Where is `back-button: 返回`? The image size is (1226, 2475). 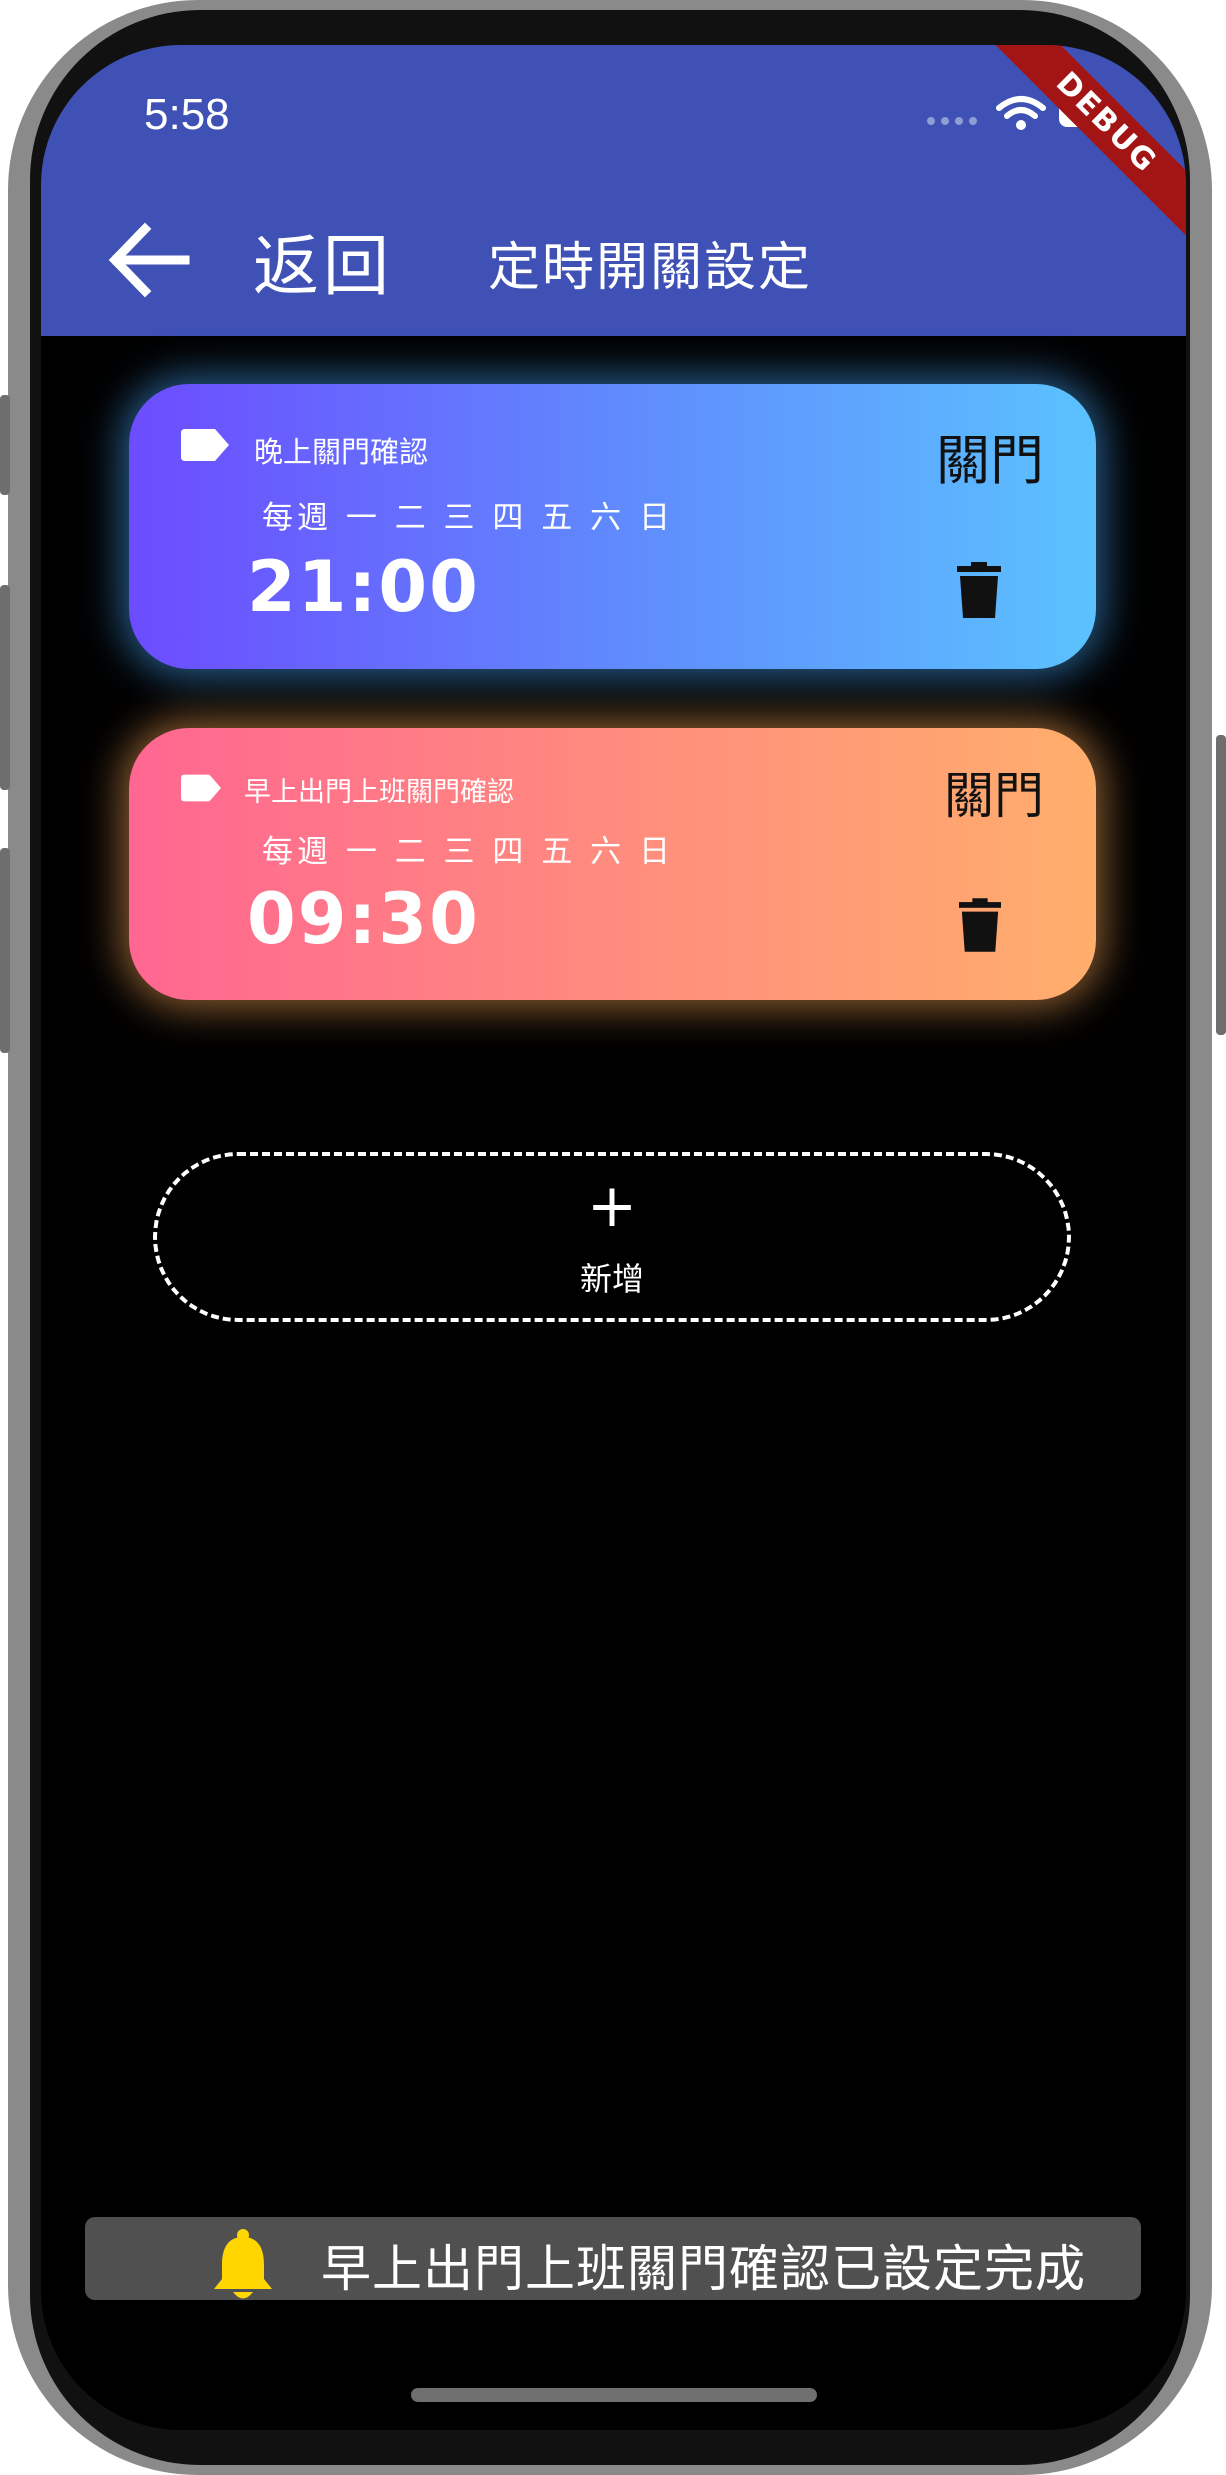 back-button: 返回 is located at coordinates (323, 261).